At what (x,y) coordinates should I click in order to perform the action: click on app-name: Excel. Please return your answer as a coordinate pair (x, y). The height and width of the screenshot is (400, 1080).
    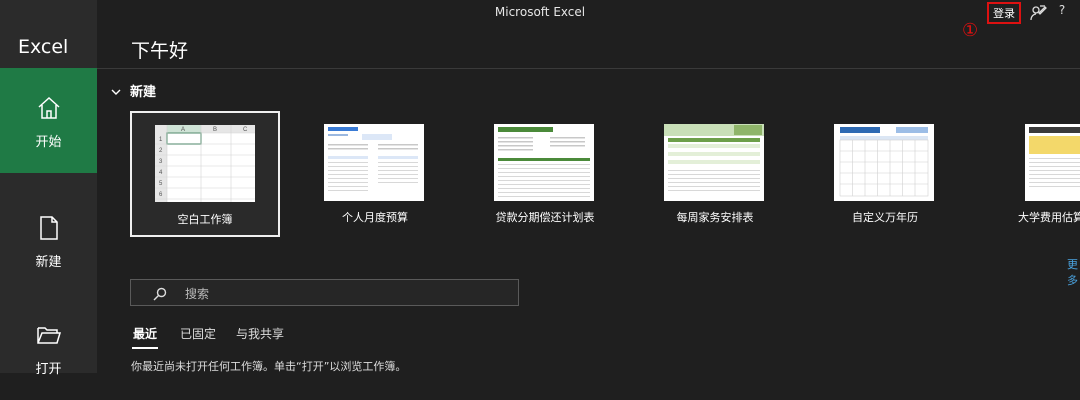
    Looking at the image, I should click on (43, 47).